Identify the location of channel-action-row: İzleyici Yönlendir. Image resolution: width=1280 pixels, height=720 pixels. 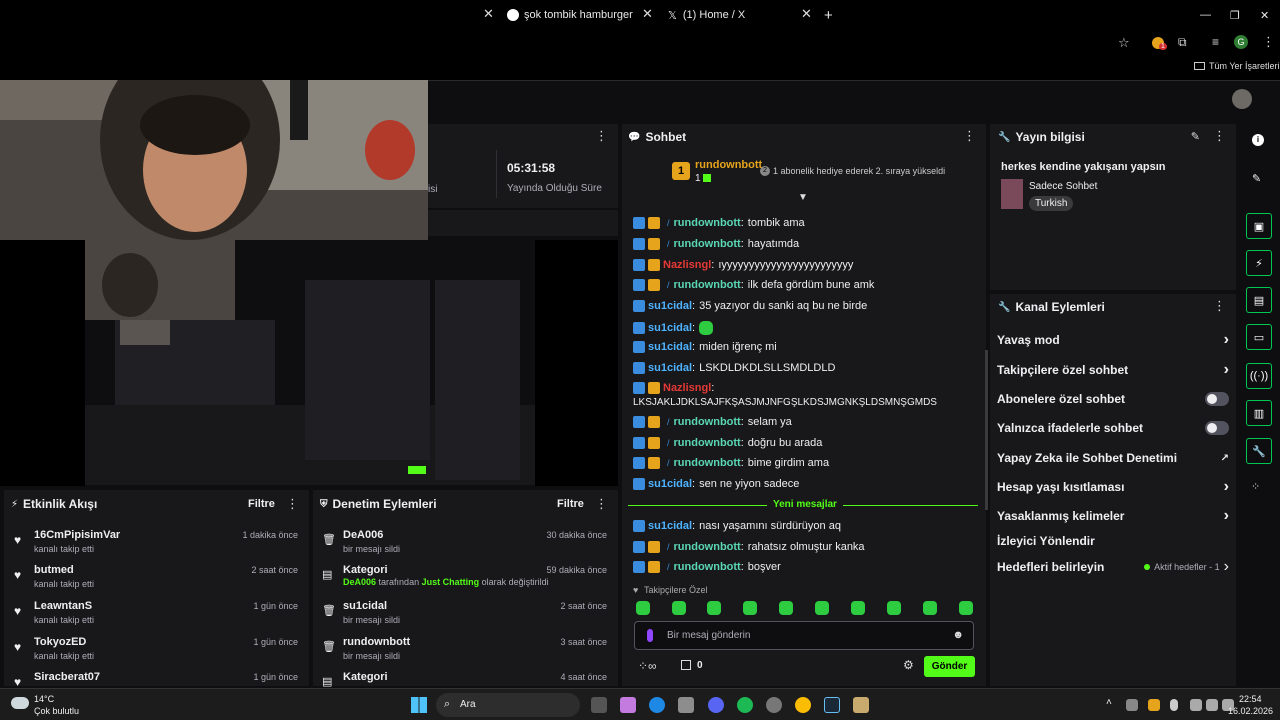
(1113, 541).